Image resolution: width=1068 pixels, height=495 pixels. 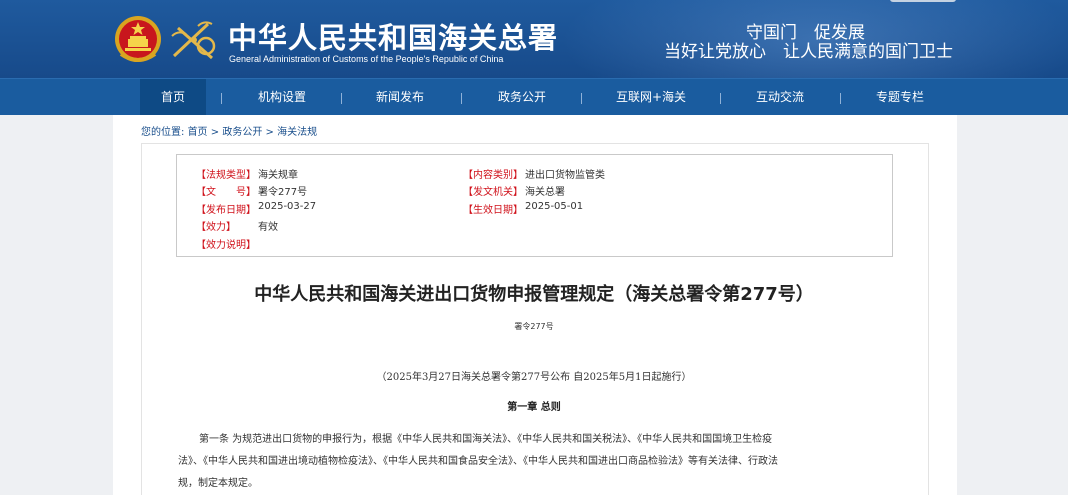 I want to click on effective-date-label: 【生效日期】, so click(x=493, y=210).